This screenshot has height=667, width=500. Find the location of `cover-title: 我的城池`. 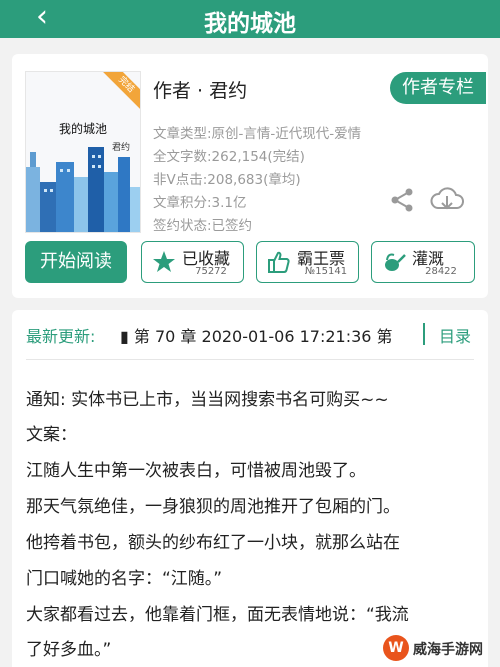

cover-title: 我的城池 is located at coordinates (82, 129).